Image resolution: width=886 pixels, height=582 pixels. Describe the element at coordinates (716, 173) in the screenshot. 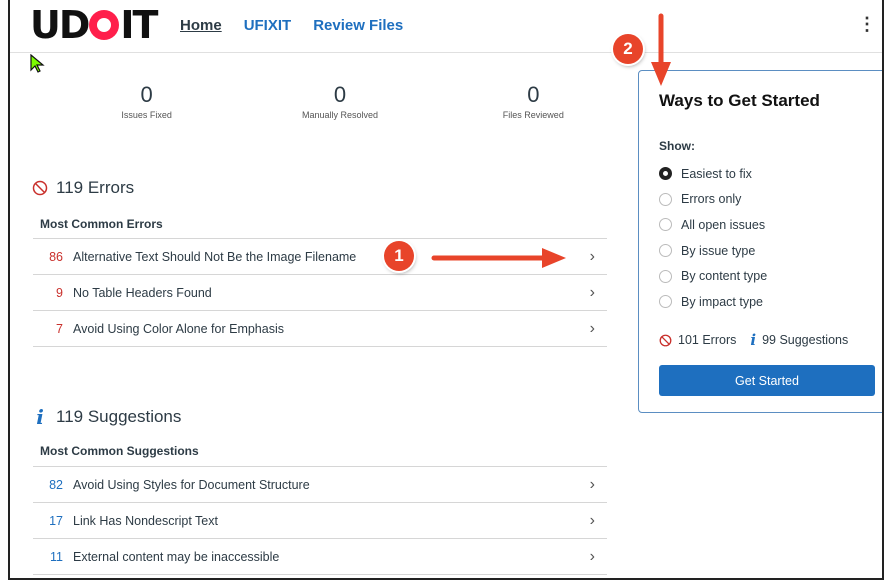

I see `radio-label: Easiest to fix` at that location.